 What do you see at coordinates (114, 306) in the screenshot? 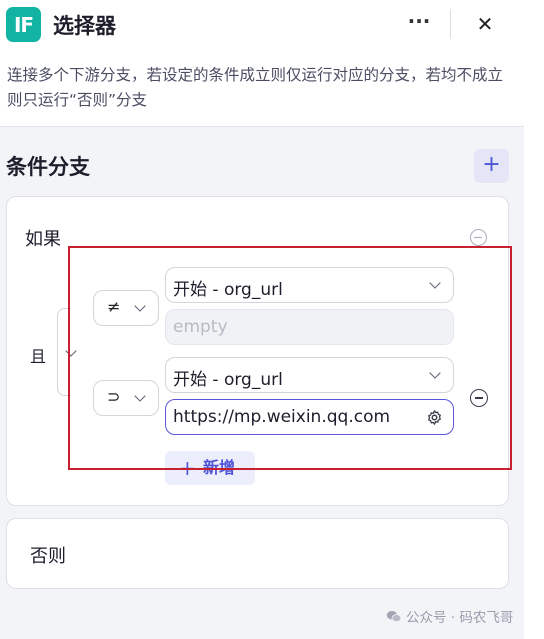
I see `operator-symbol: ≠` at bounding box center [114, 306].